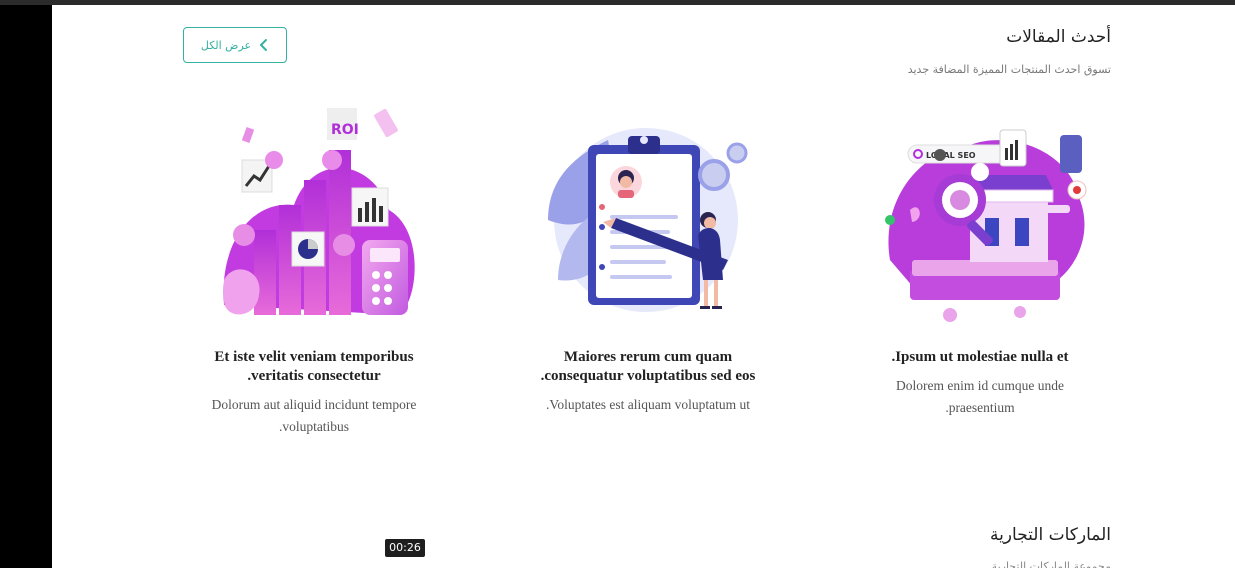 This screenshot has height=568, width=1235. I want to click on article-description: Dolorem enim id cumque unde praesentium., so click(980, 396).